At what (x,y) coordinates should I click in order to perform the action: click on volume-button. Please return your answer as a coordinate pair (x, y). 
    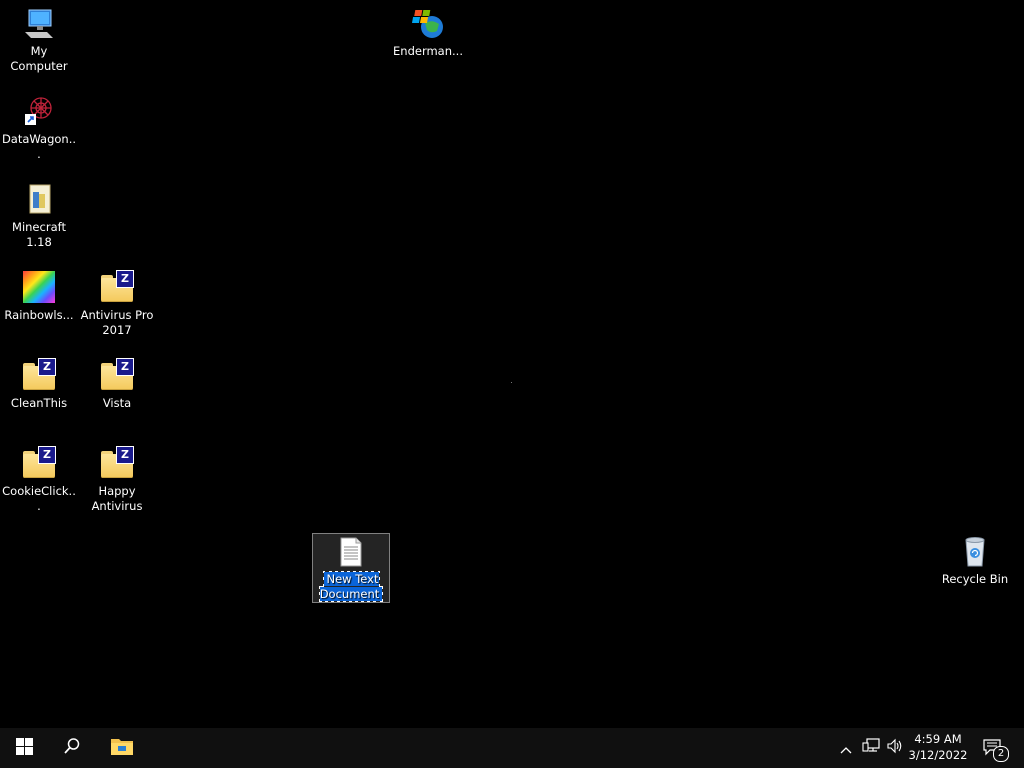
    Looking at the image, I should click on (895, 748).